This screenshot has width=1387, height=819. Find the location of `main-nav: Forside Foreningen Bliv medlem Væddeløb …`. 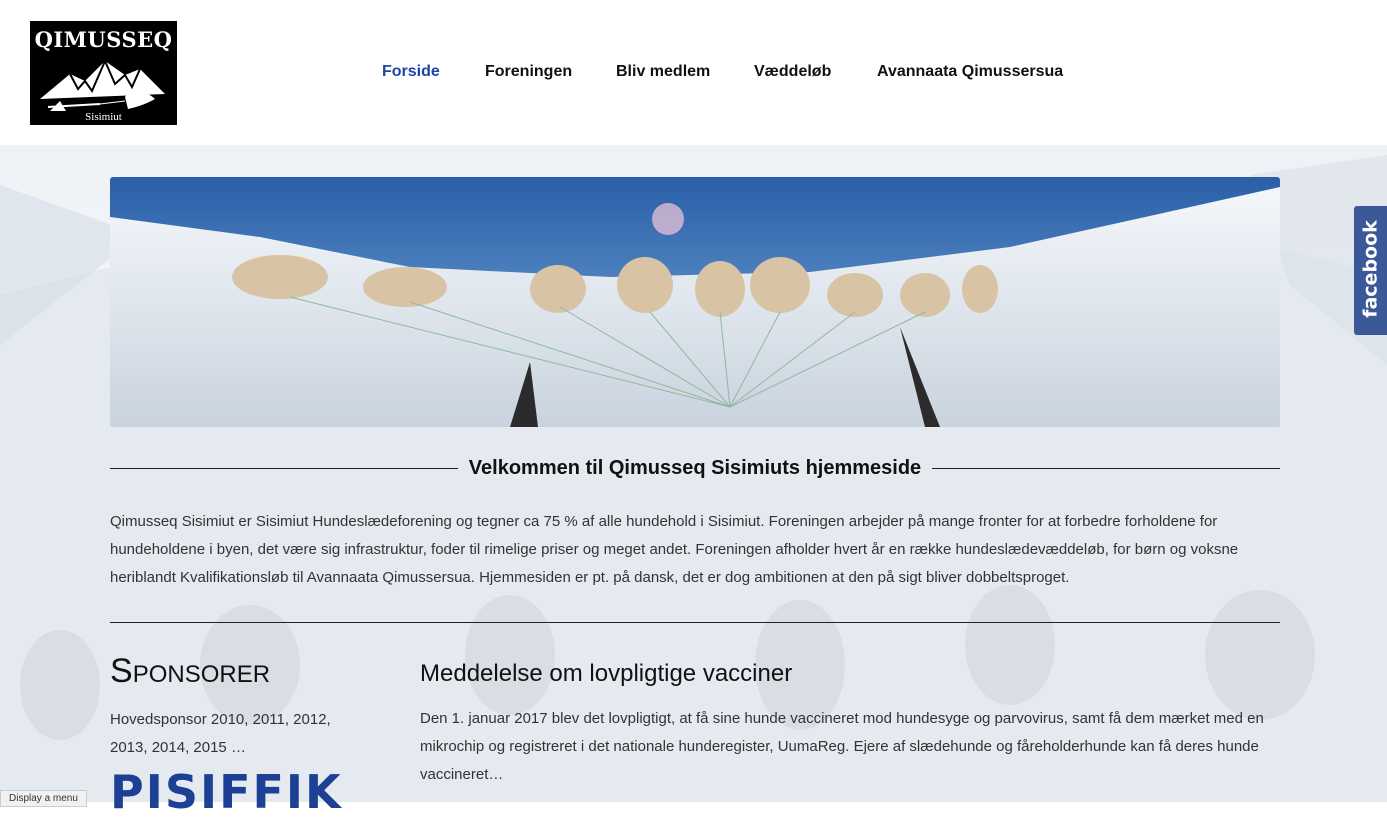

main-nav: Forside Foreningen Bliv medlem Væddeløb … is located at coordinates (693, 74).